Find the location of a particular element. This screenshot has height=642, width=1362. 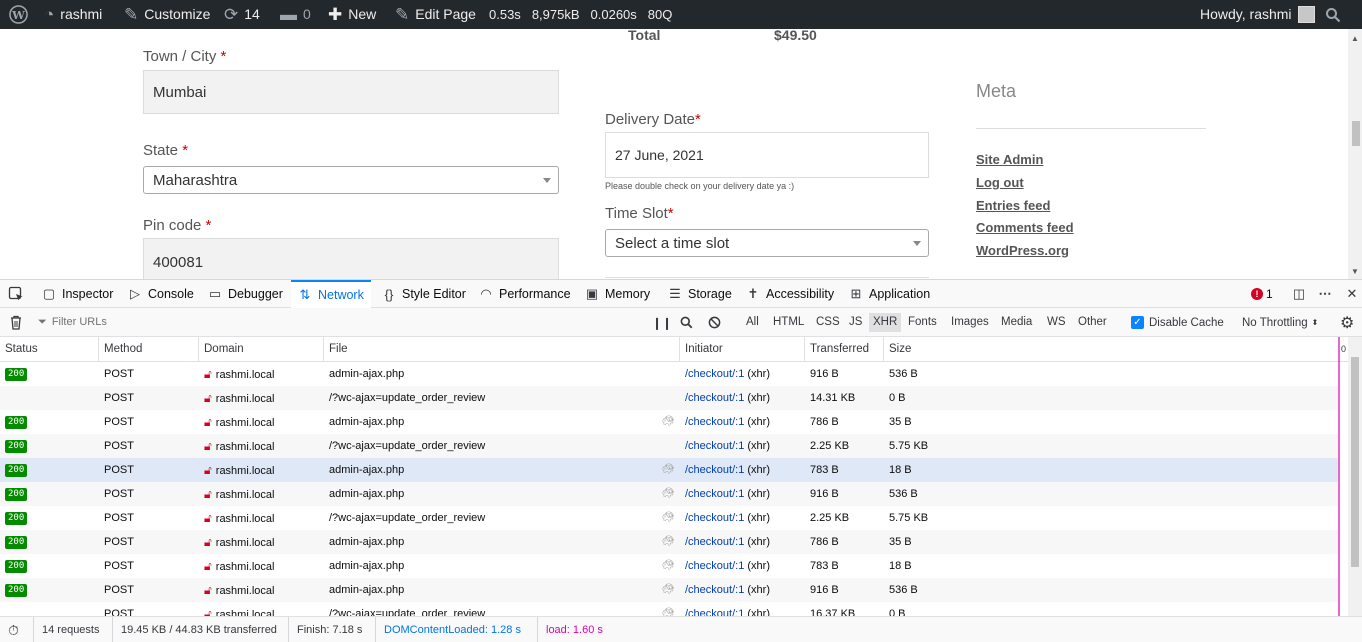

filter-js: JS is located at coordinates (855, 322).